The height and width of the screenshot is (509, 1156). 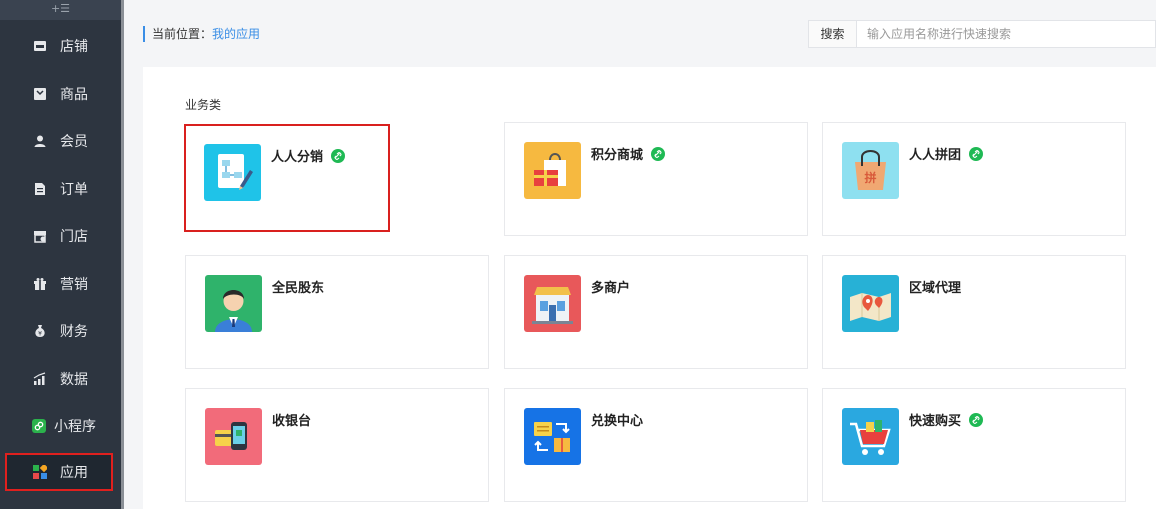 What do you see at coordinates (75, 427) in the screenshot?
I see `sidebar-item-label: 小程序` at bounding box center [75, 427].